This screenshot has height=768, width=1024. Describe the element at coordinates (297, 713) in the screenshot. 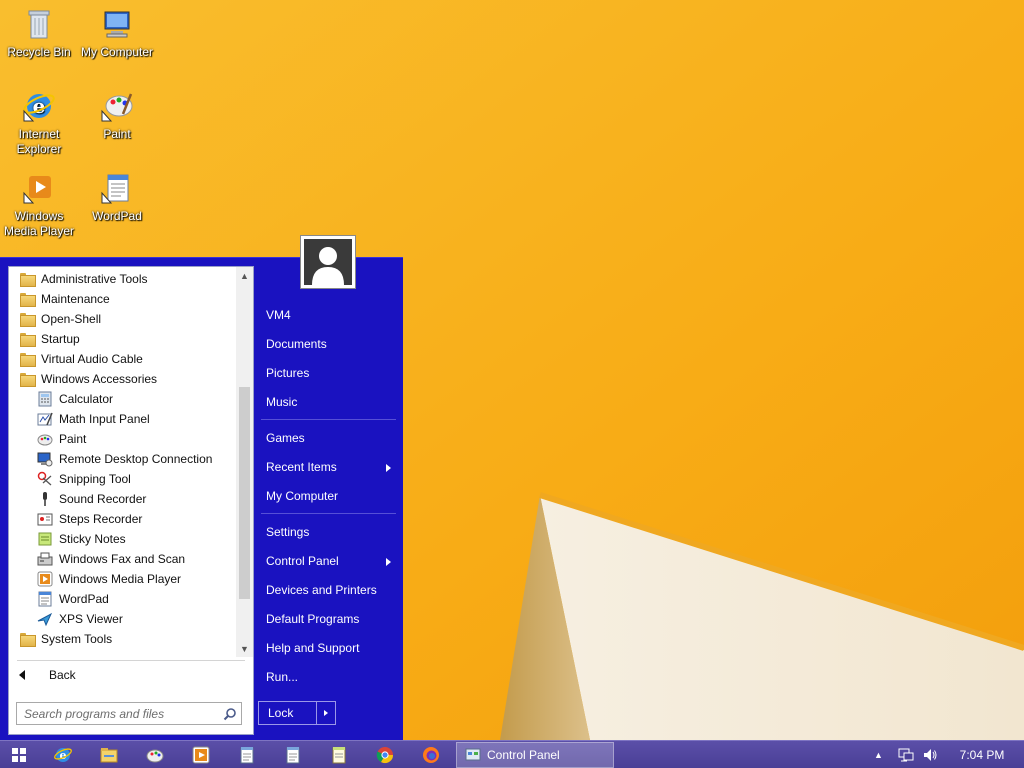

I see `lock-button: Lock` at that location.